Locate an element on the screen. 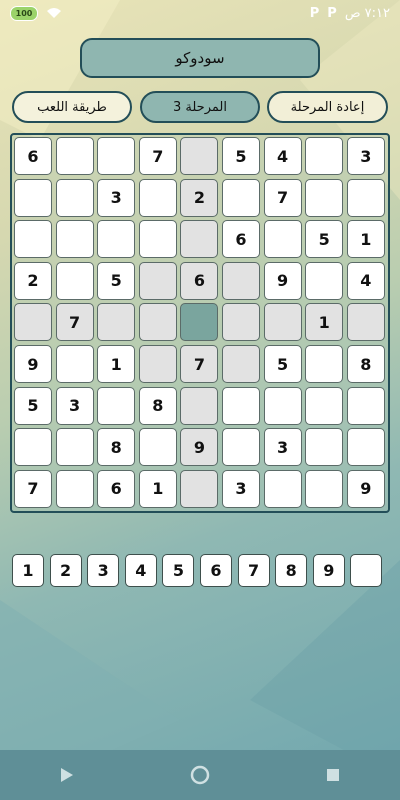 The image size is (400, 800). number-key: 6 is located at coordinates (216, 570).